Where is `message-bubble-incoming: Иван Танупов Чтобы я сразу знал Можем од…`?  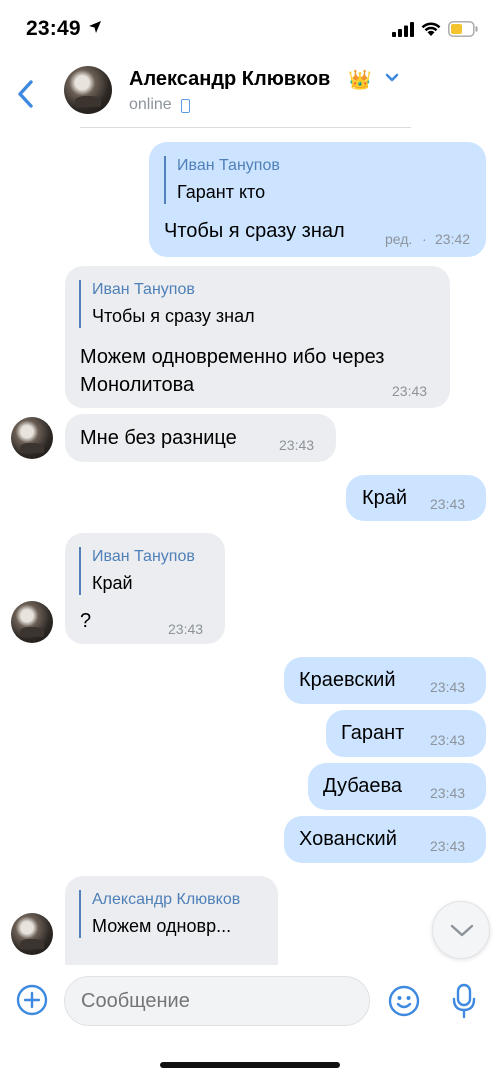
message-bubble-incoming: Иван Танупов Чтобы я сразу знал Можем од… is located at coordinates (257, 337).